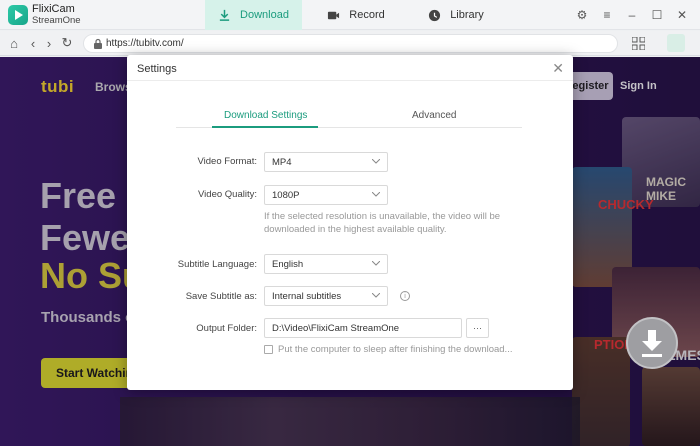 Image resolution: width=700 pixels, height=446 pixels. Describe the element at coordinates (18, 15) in the screenshot. I see `flixicam-logo-icon` at that location.